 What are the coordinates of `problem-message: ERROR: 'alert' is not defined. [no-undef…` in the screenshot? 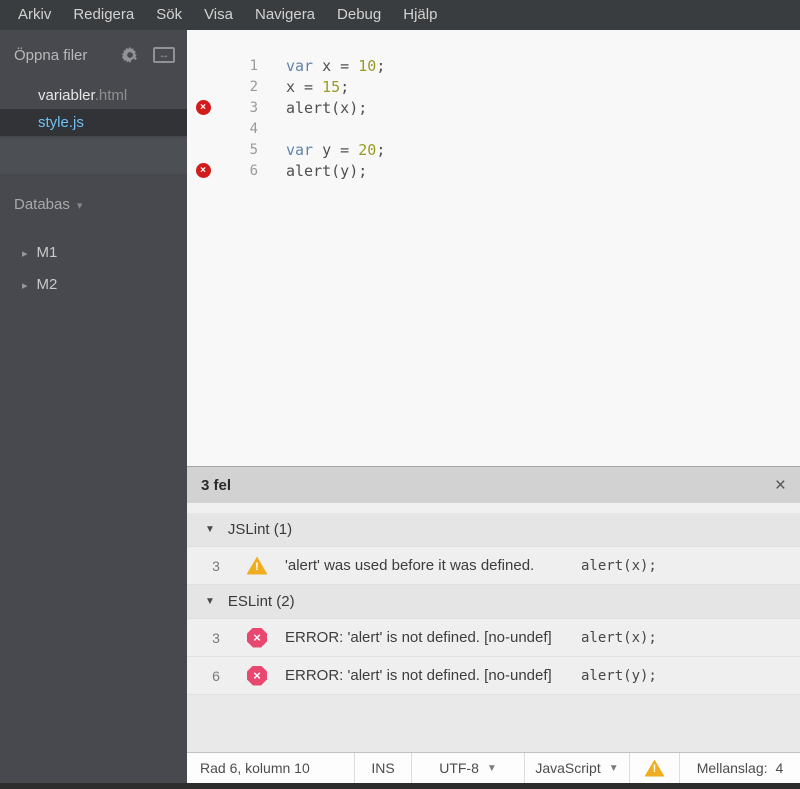 It's located at (418, 675).